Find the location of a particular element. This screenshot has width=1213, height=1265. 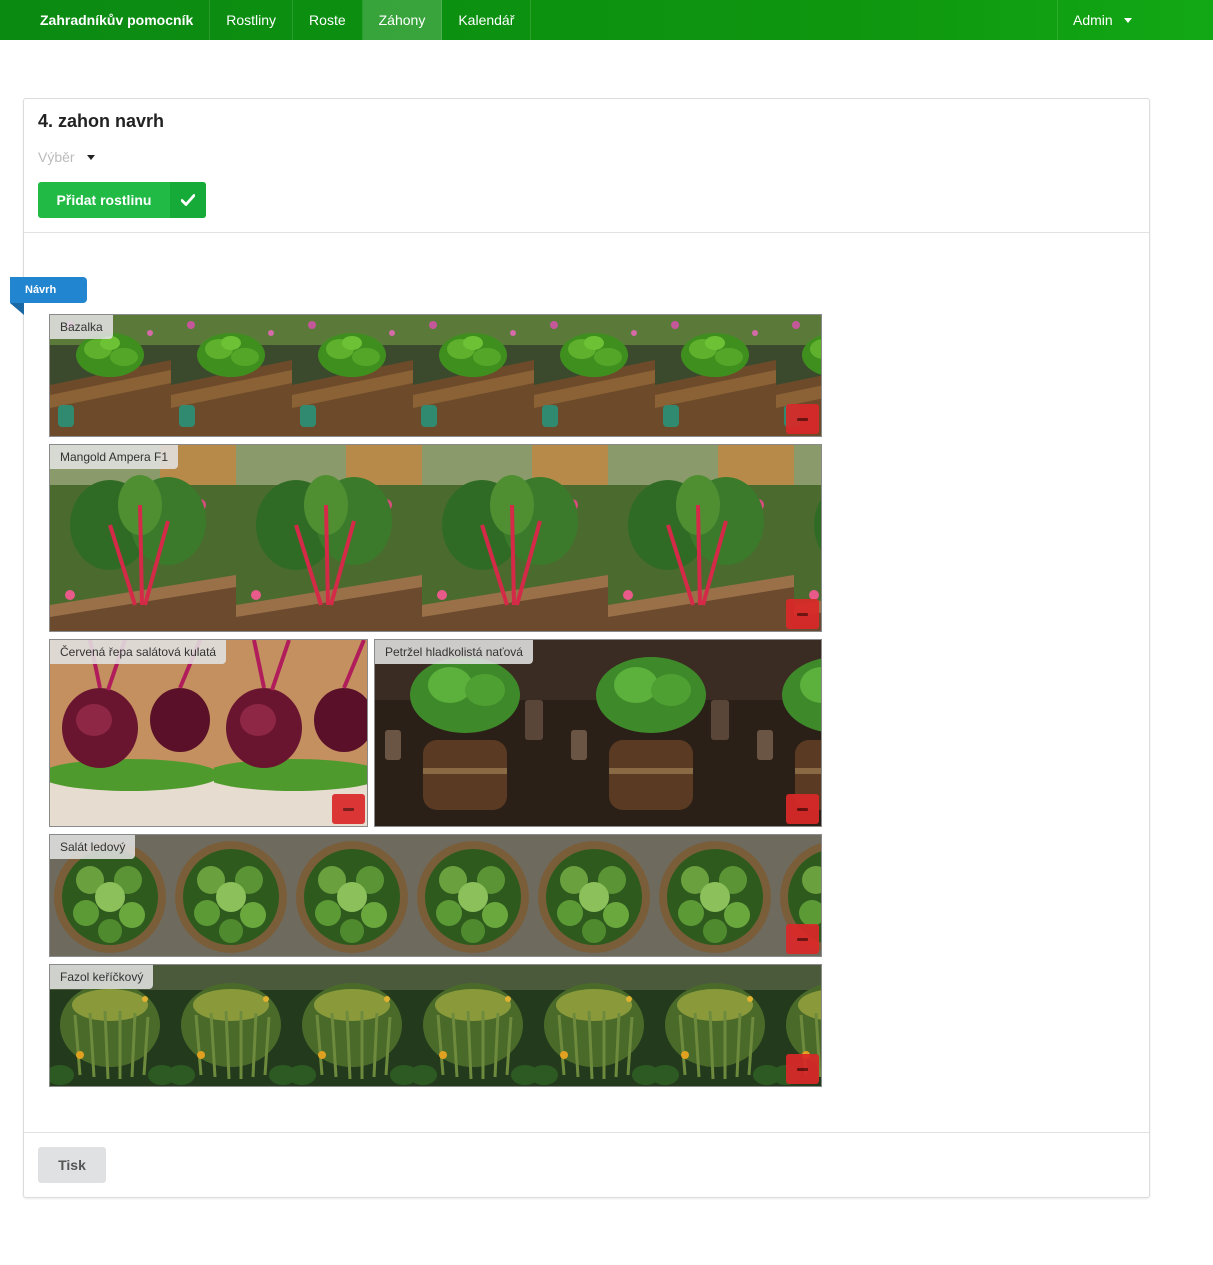

plant-tile-lettuce: Salát ledový is located at coordinates (435, 895).